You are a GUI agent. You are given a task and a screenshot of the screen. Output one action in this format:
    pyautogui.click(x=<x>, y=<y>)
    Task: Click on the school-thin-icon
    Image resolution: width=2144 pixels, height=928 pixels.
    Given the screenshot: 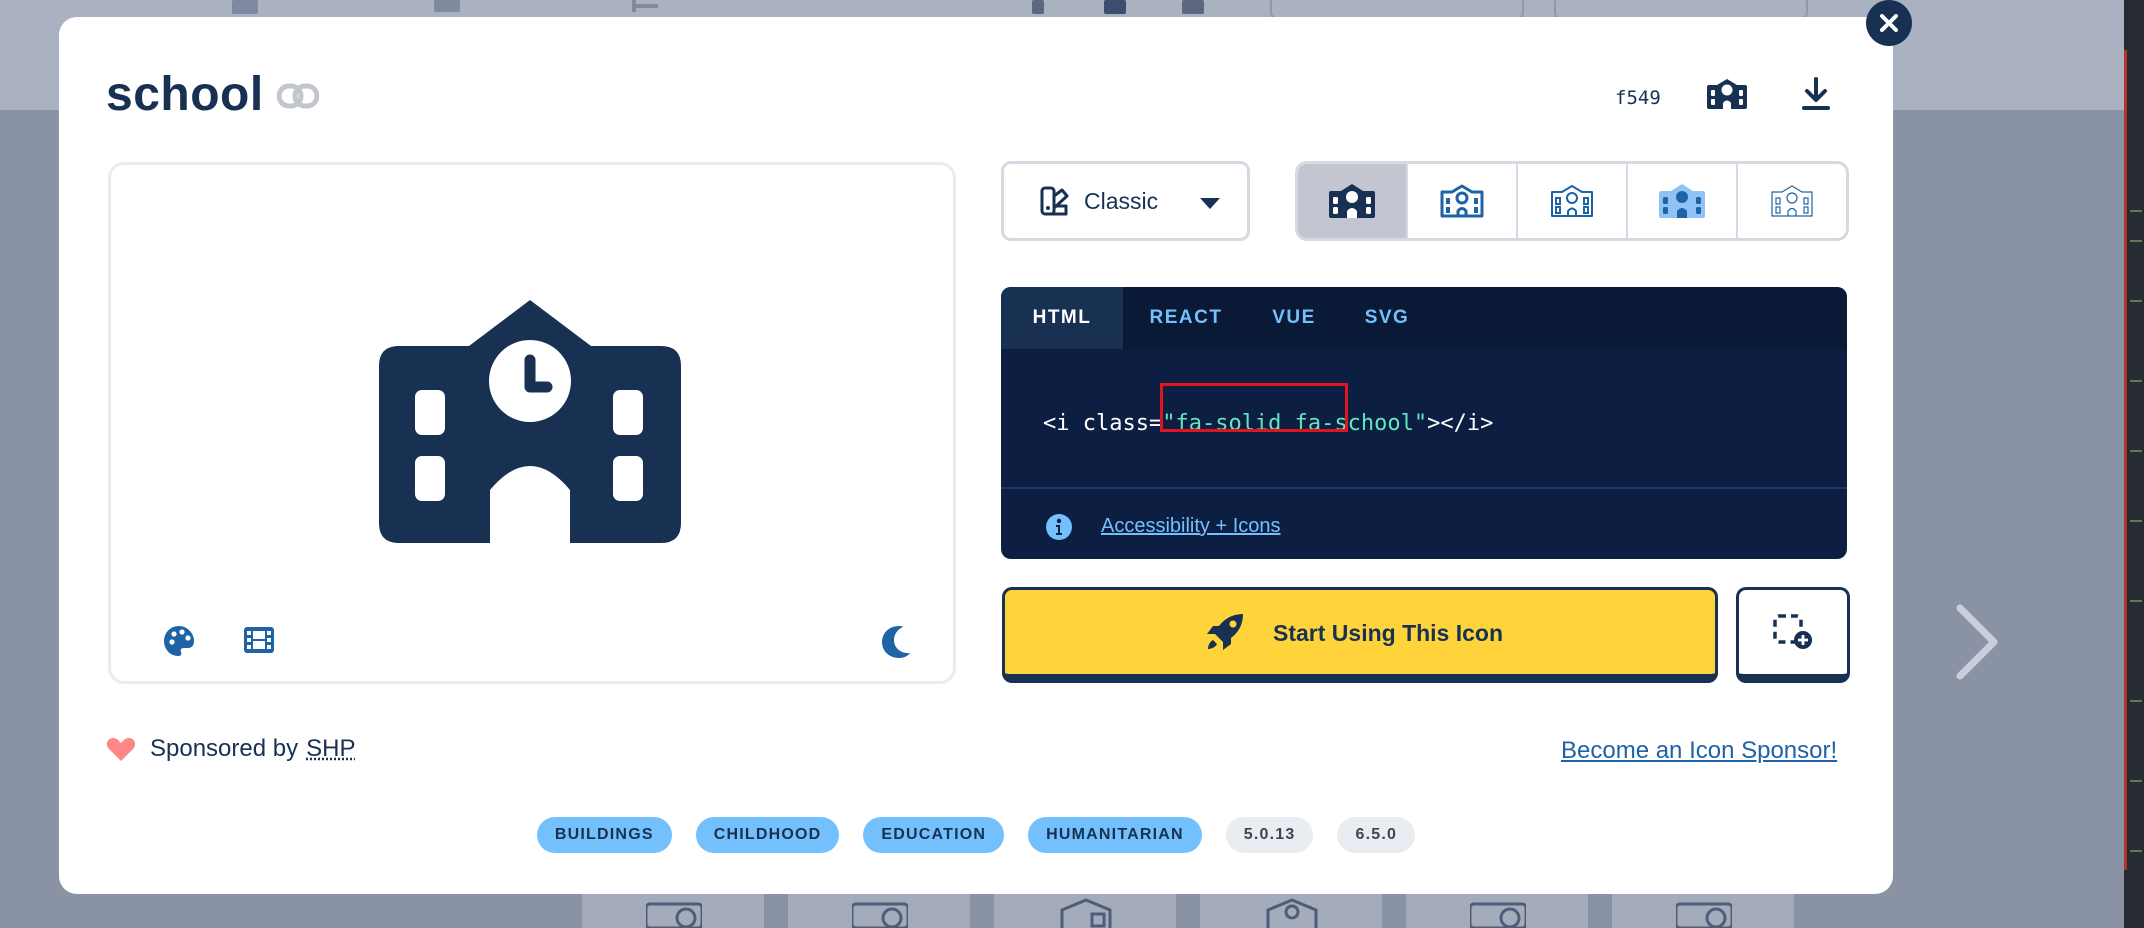 What is the action you would take?
    pyautogui.click(x=1792, y=201)
    